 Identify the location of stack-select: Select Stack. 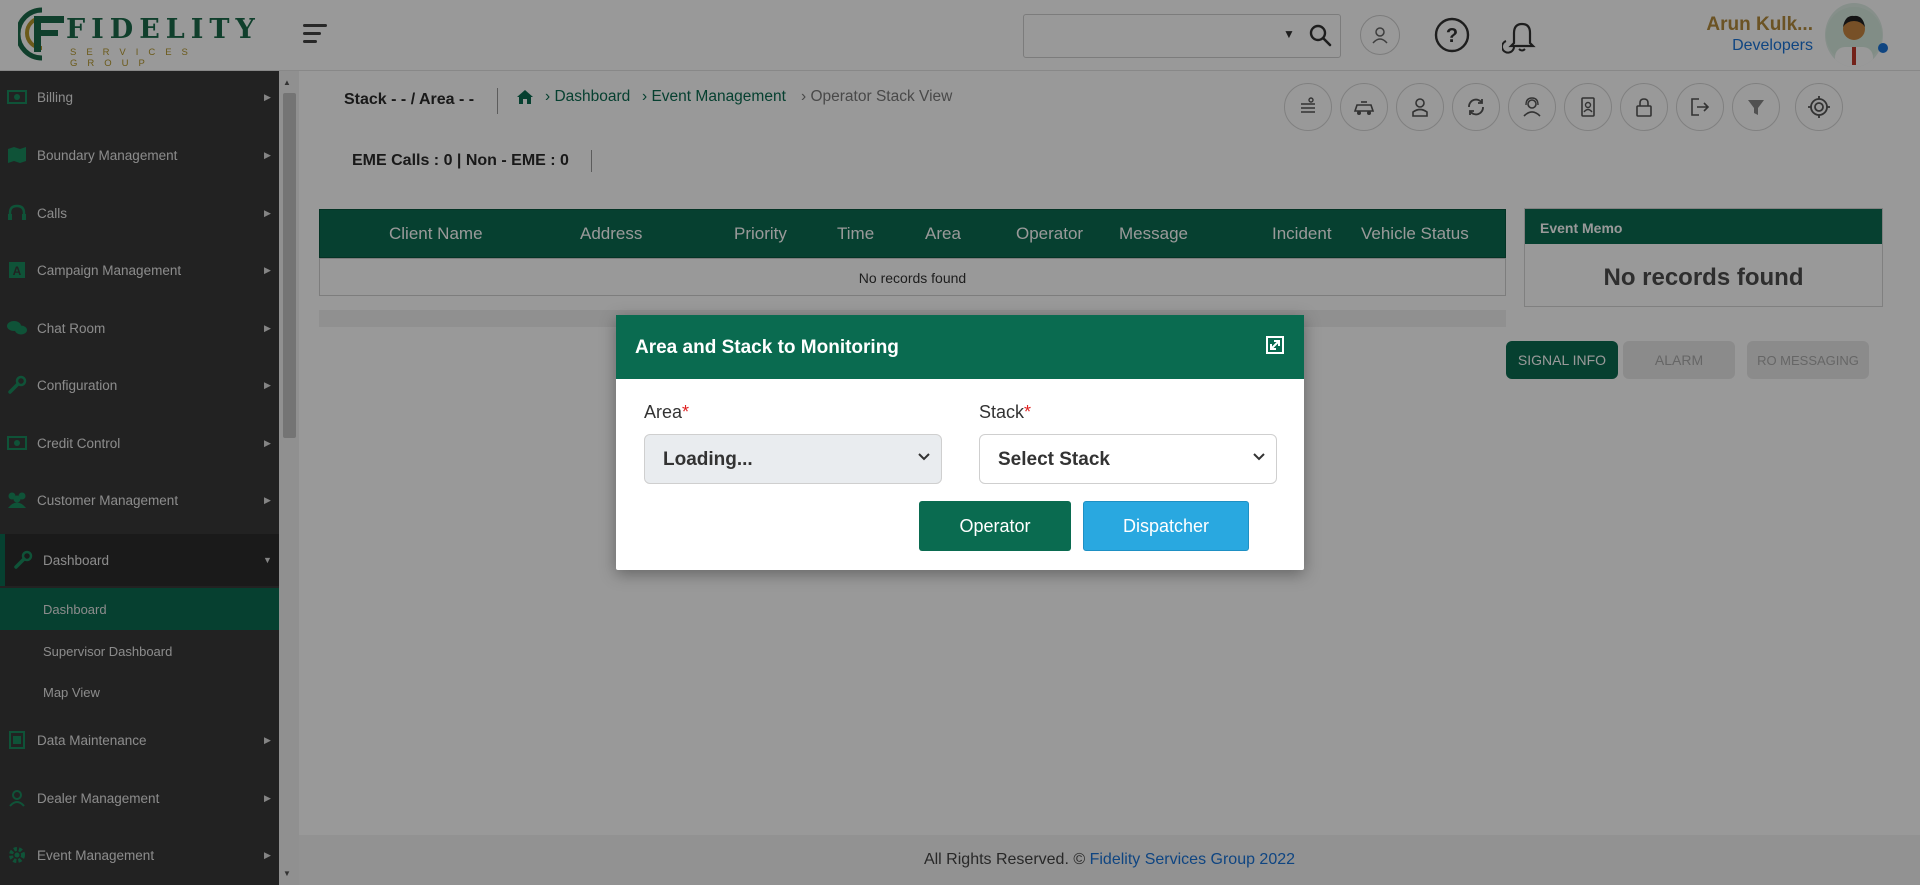
(1128, 459).